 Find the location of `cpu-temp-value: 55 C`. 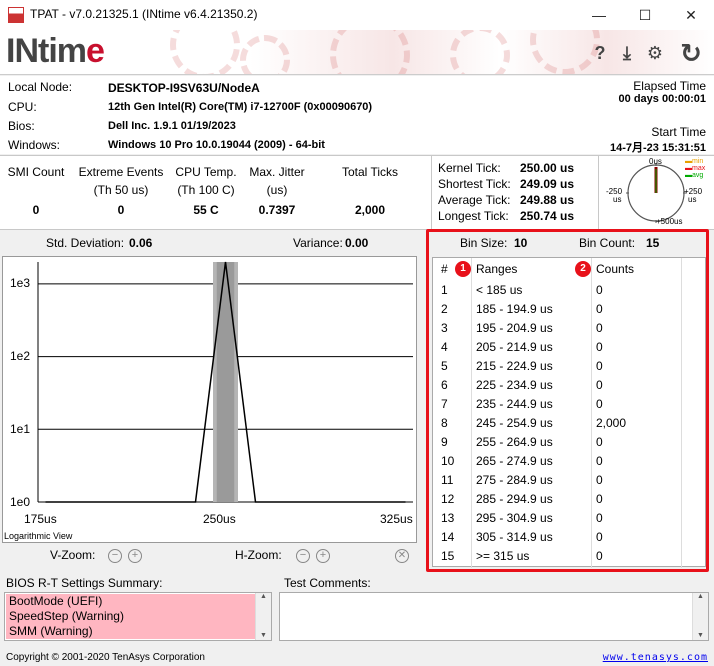

cpu-temp-value: 55 C is located at coordinates (206, 210).